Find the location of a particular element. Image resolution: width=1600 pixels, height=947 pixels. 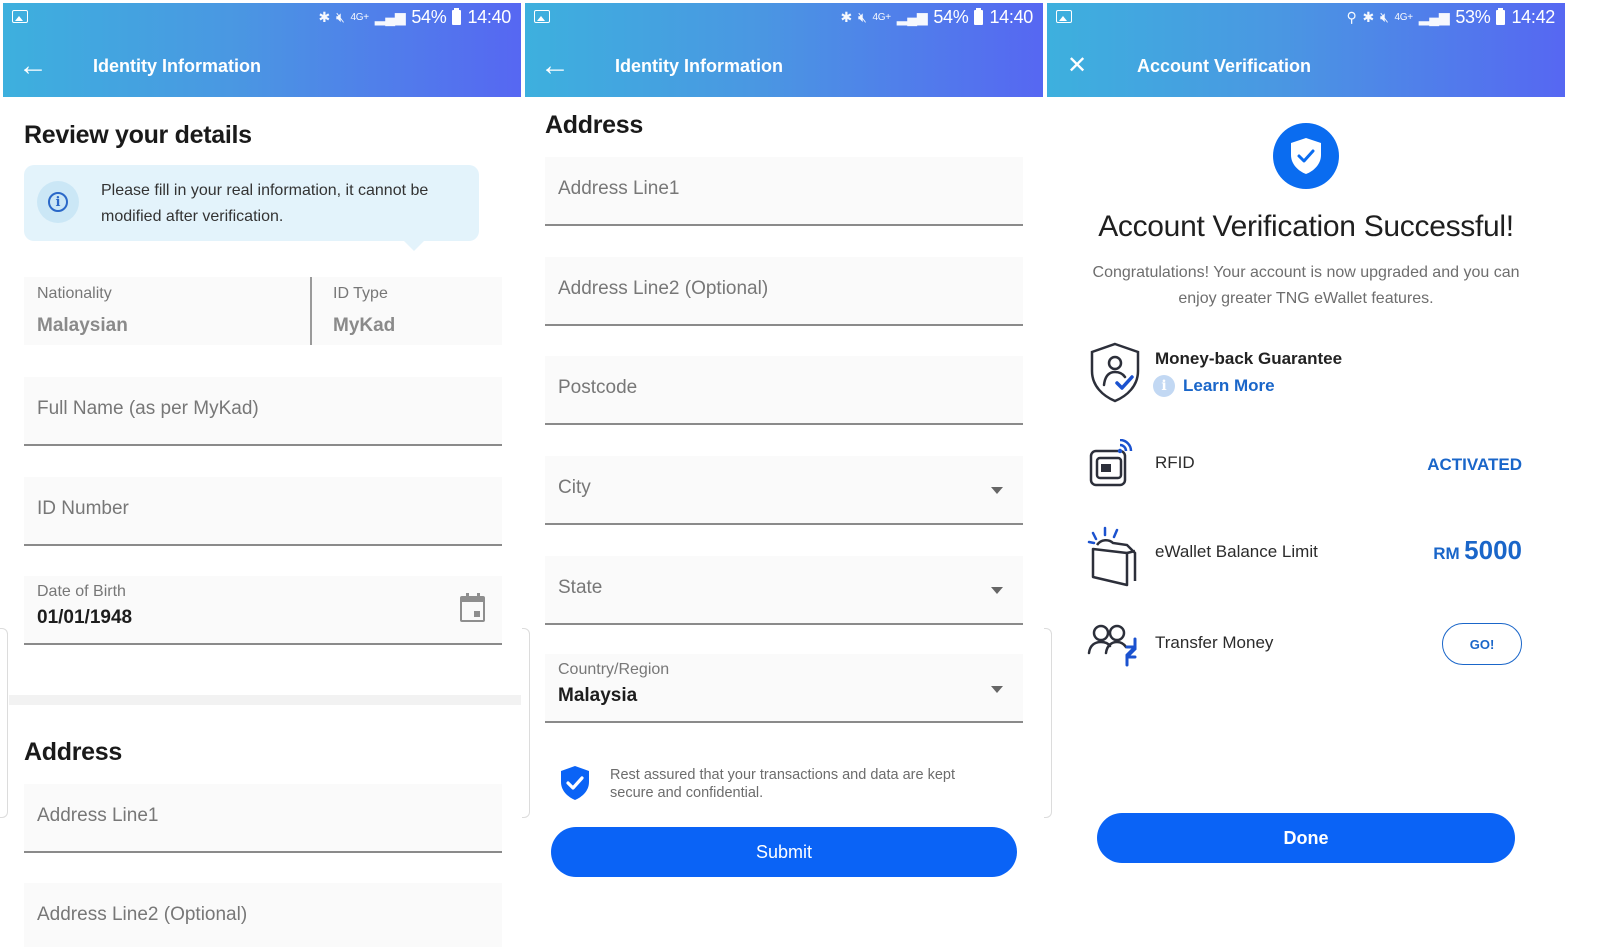

success-shield-icon is located at coordinates (1306, 156).